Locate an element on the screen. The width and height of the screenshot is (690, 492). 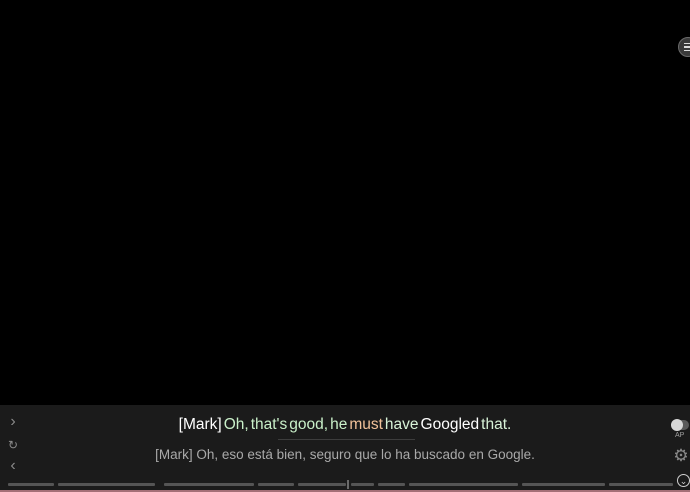
subtitle-word: [Mark] is located at coordinates (200, 424).